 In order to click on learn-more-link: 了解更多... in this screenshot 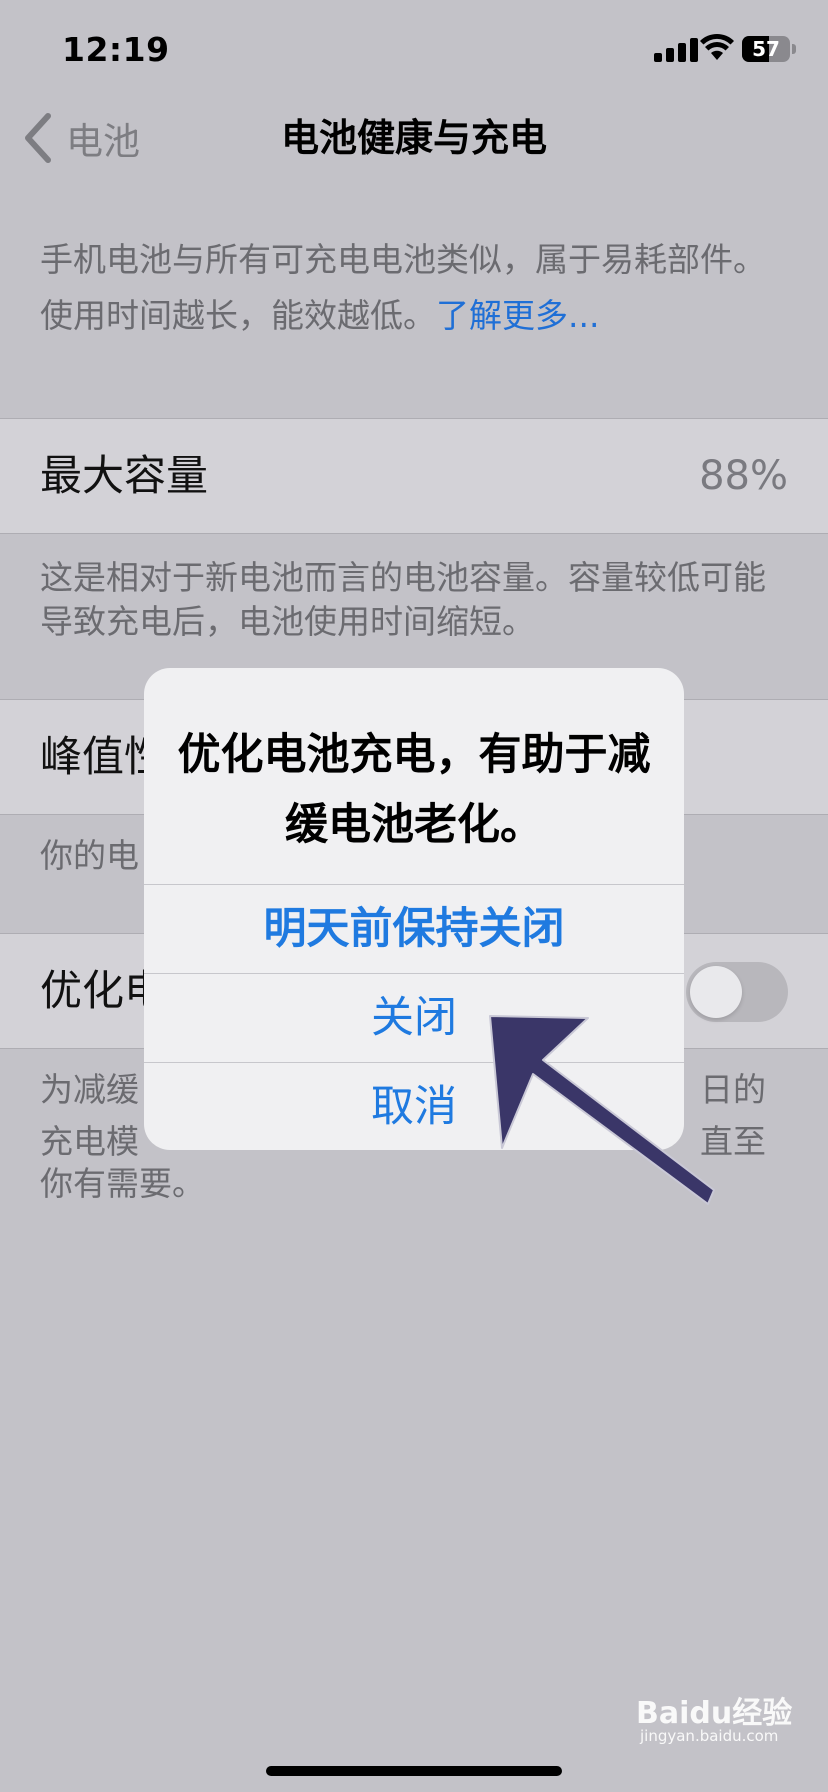, I will do `click(517, 315)`.